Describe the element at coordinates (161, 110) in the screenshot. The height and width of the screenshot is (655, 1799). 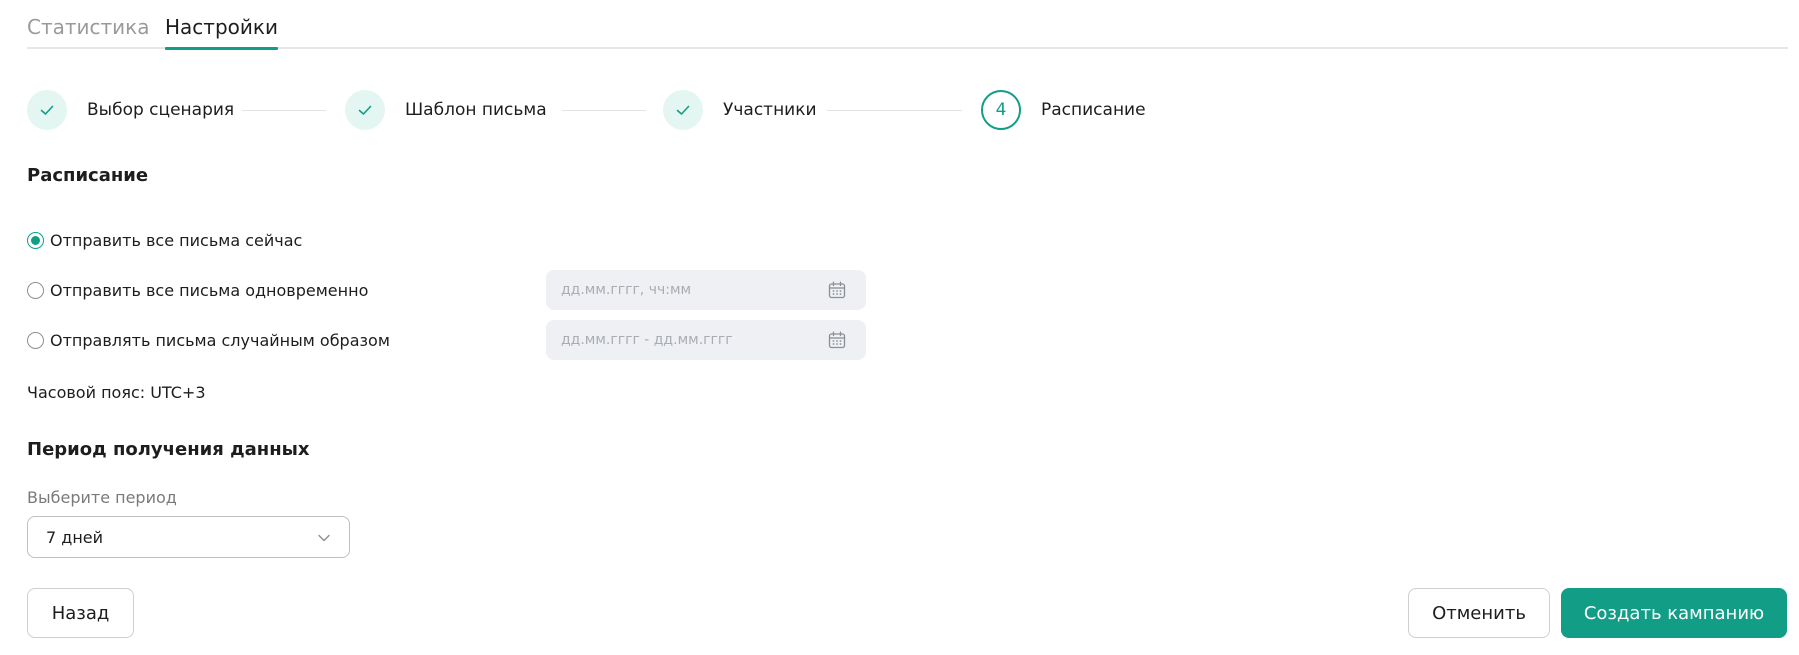
I see `step-label: Выбор сценария` at that location.